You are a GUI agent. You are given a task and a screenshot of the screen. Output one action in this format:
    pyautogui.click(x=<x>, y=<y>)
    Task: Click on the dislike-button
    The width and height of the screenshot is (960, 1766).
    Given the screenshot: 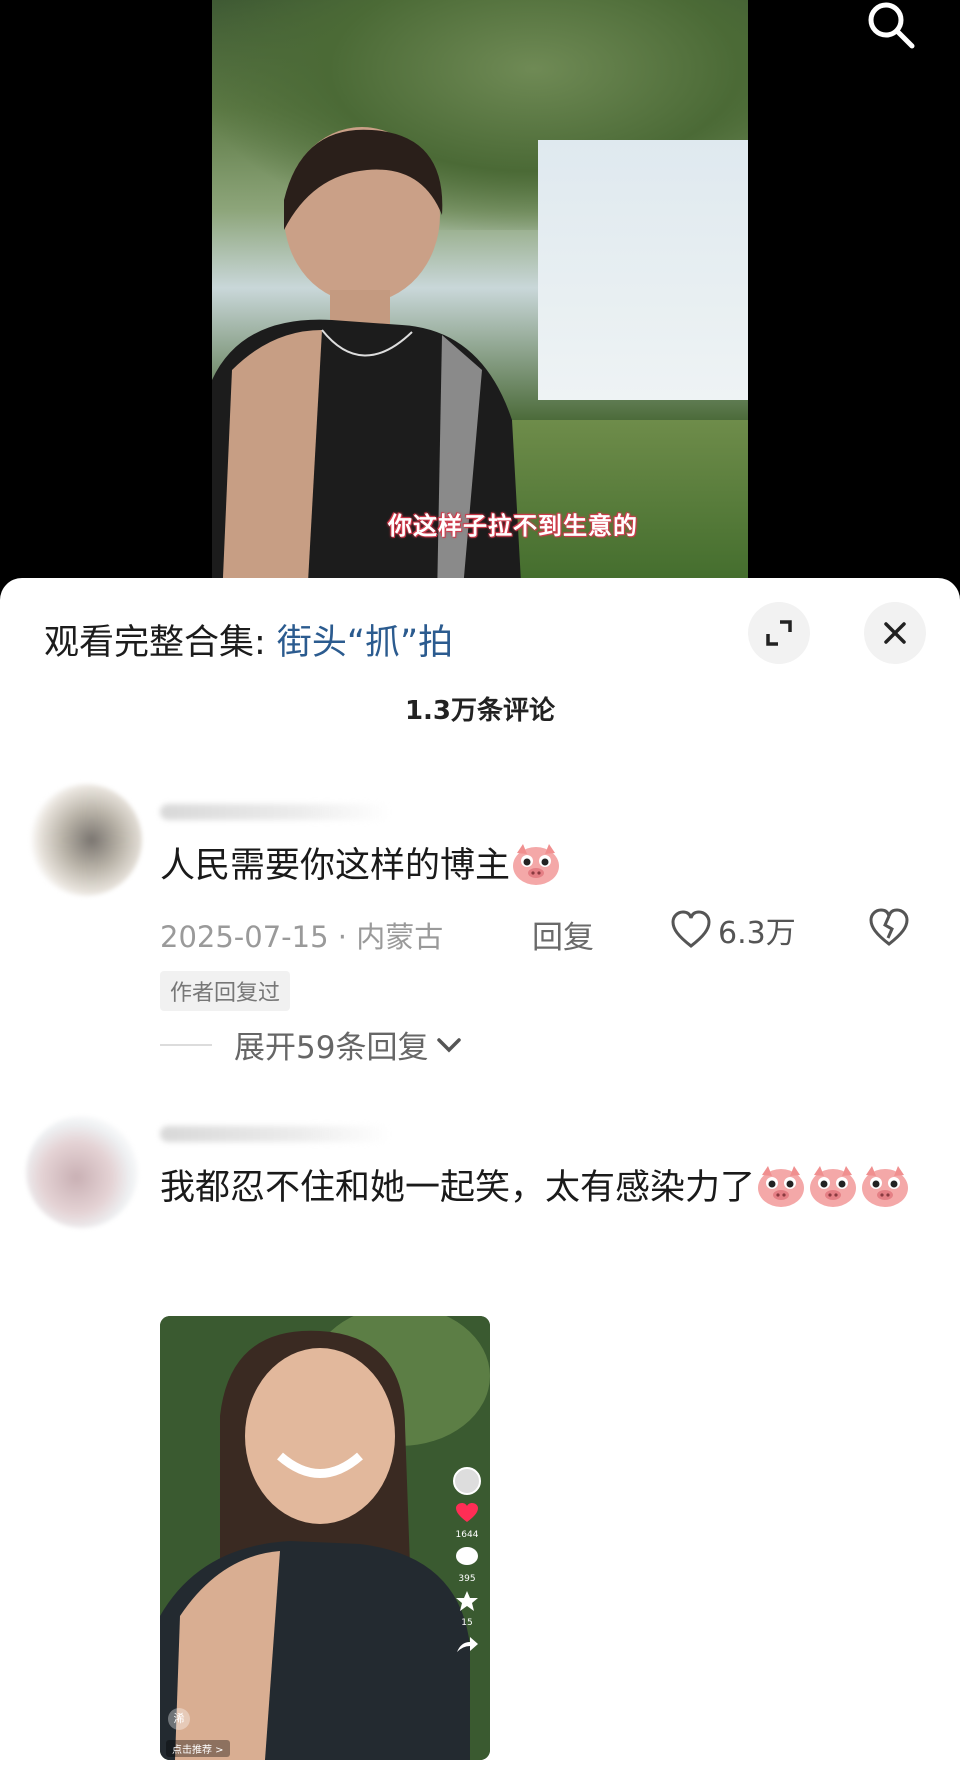 What is the action you would take?
    pyautogui.click(x=889, y=930)
    